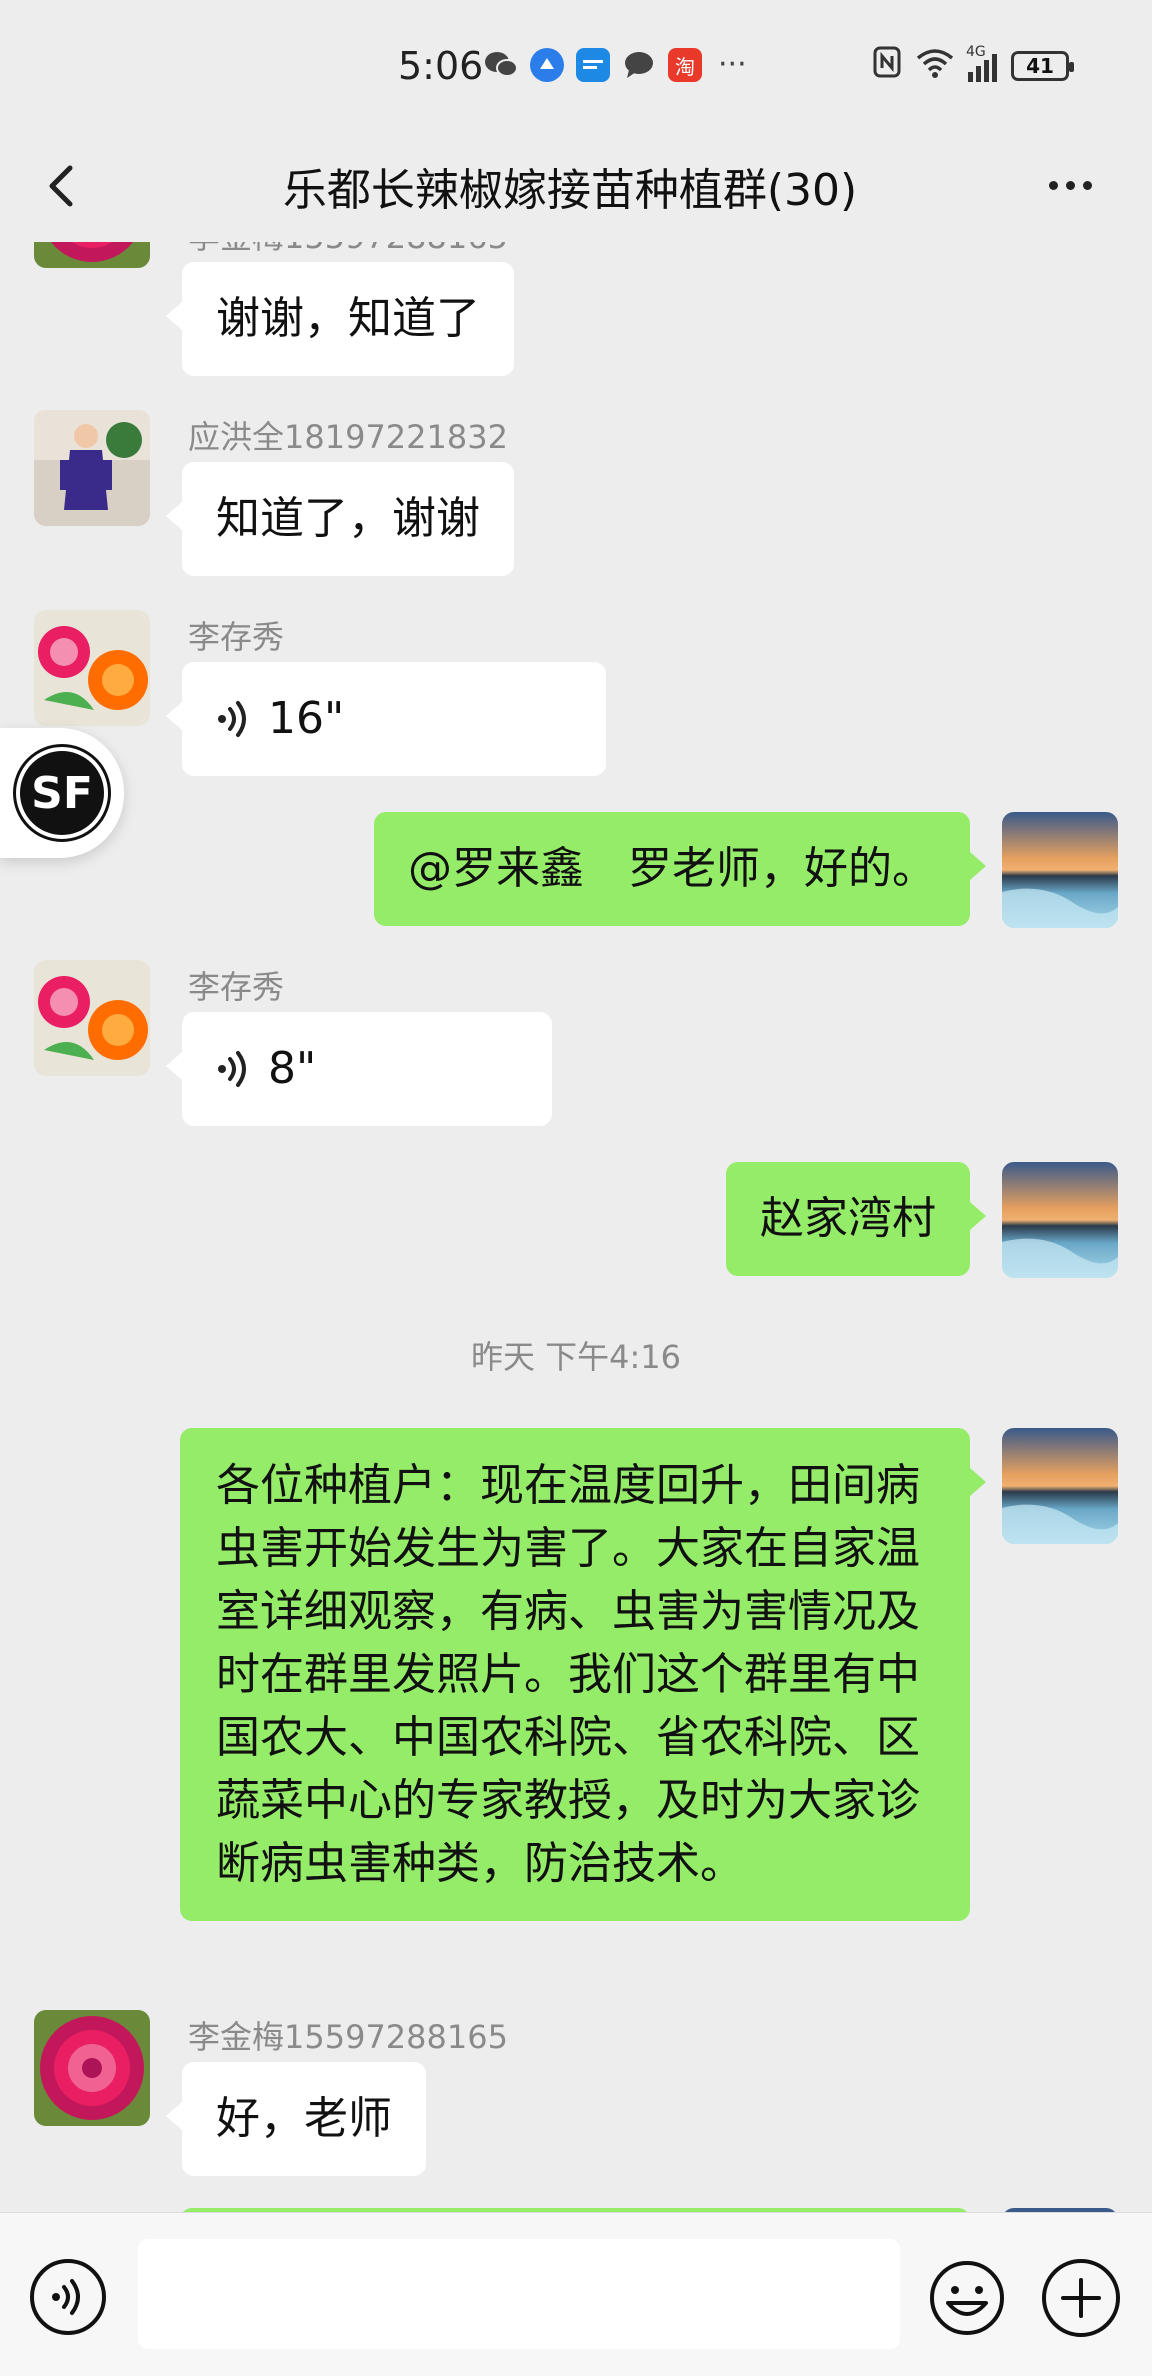  I want to click on status-time: 5:06, so click(441, 66).